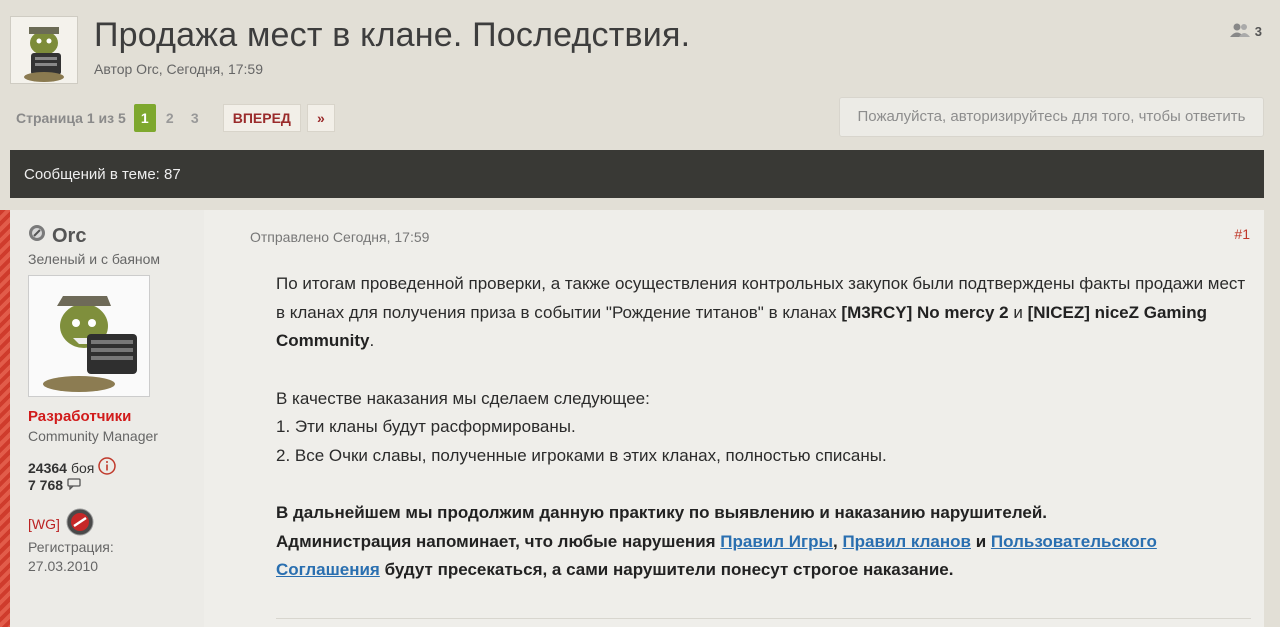  Describe the element at coordinates (44, 50) in the screenshot. I see `topic-author-avatar` at that location.